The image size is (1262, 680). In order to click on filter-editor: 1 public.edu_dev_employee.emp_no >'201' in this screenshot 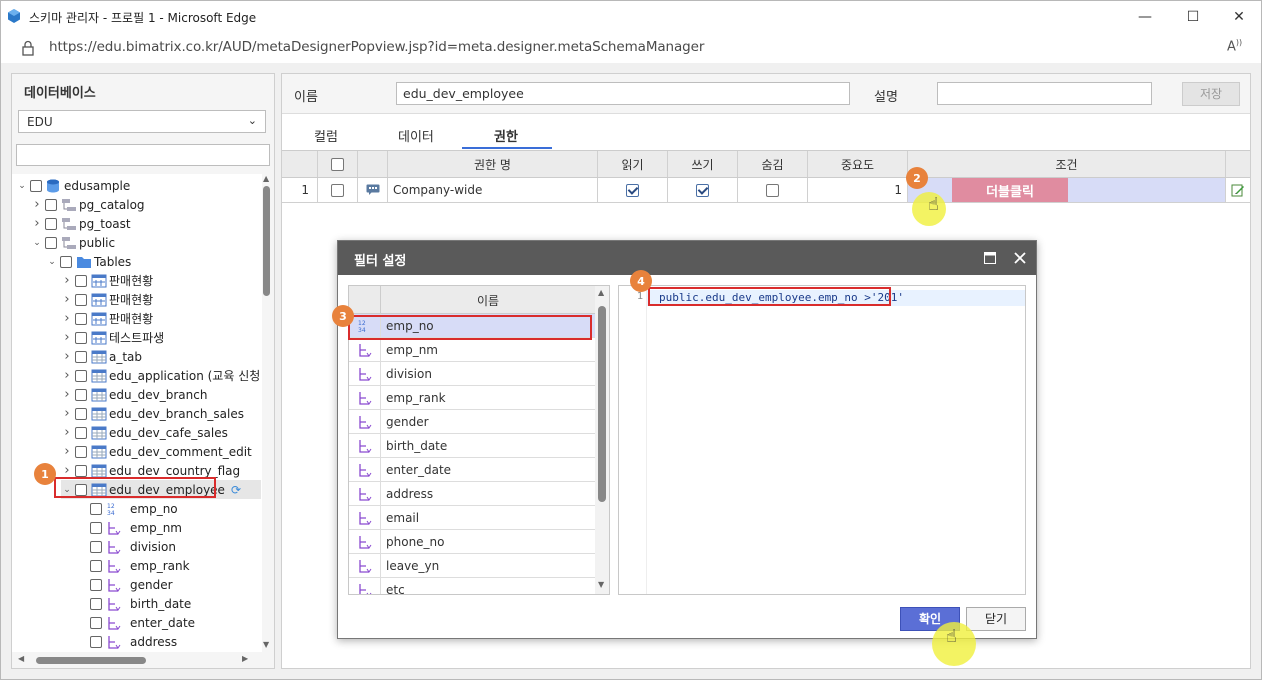, I will do `click(822, 440)`.